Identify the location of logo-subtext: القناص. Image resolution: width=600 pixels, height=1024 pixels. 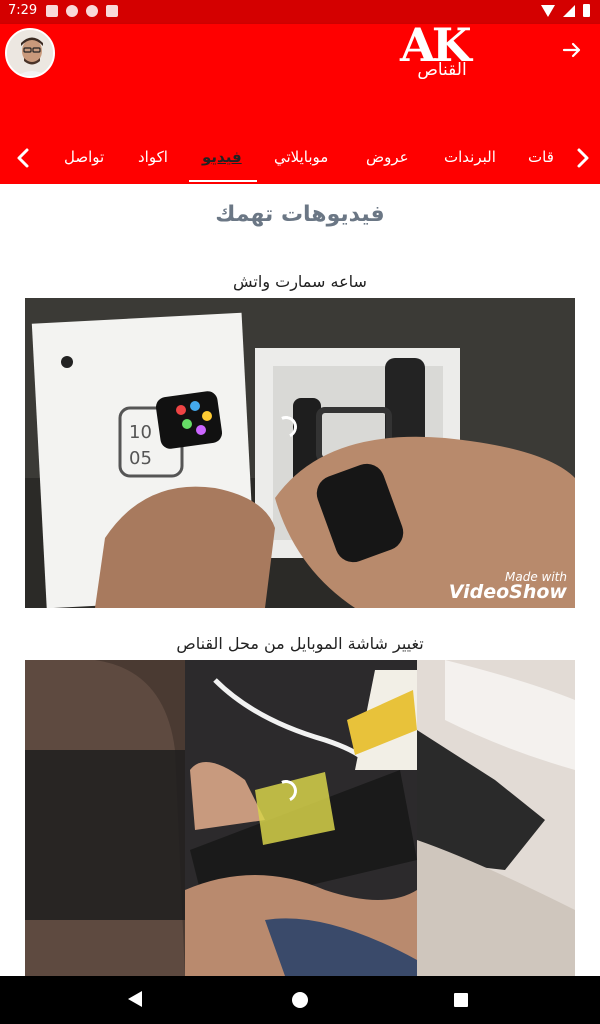
(442, 70).